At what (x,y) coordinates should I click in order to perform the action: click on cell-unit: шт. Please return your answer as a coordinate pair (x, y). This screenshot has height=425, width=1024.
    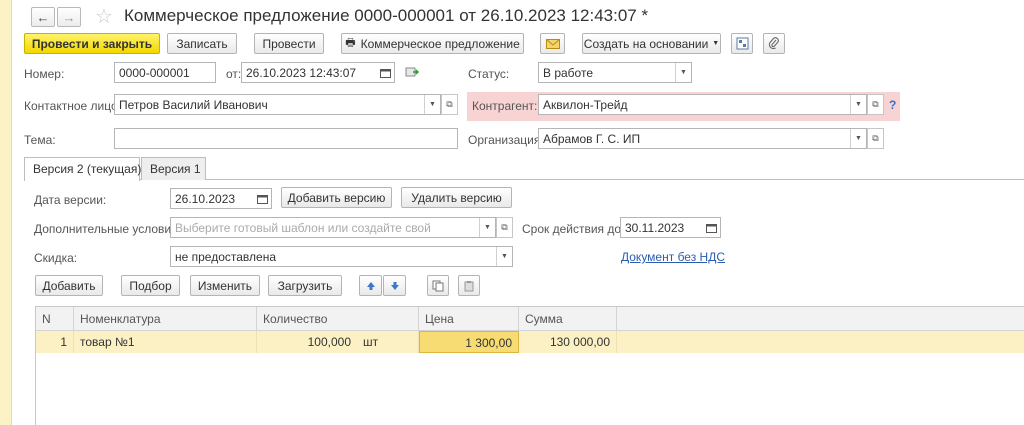
    Looking at the image, I should click on (388, 342).